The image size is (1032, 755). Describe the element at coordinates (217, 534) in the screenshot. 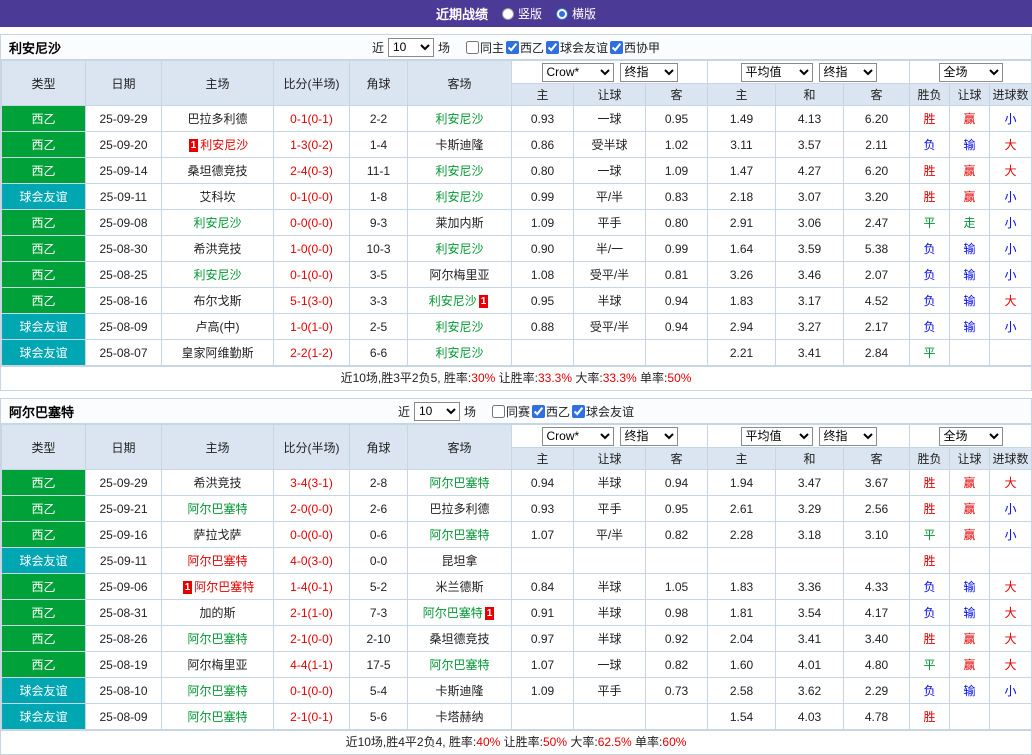

I see `home-team: 萨拉戈萨` at that location.